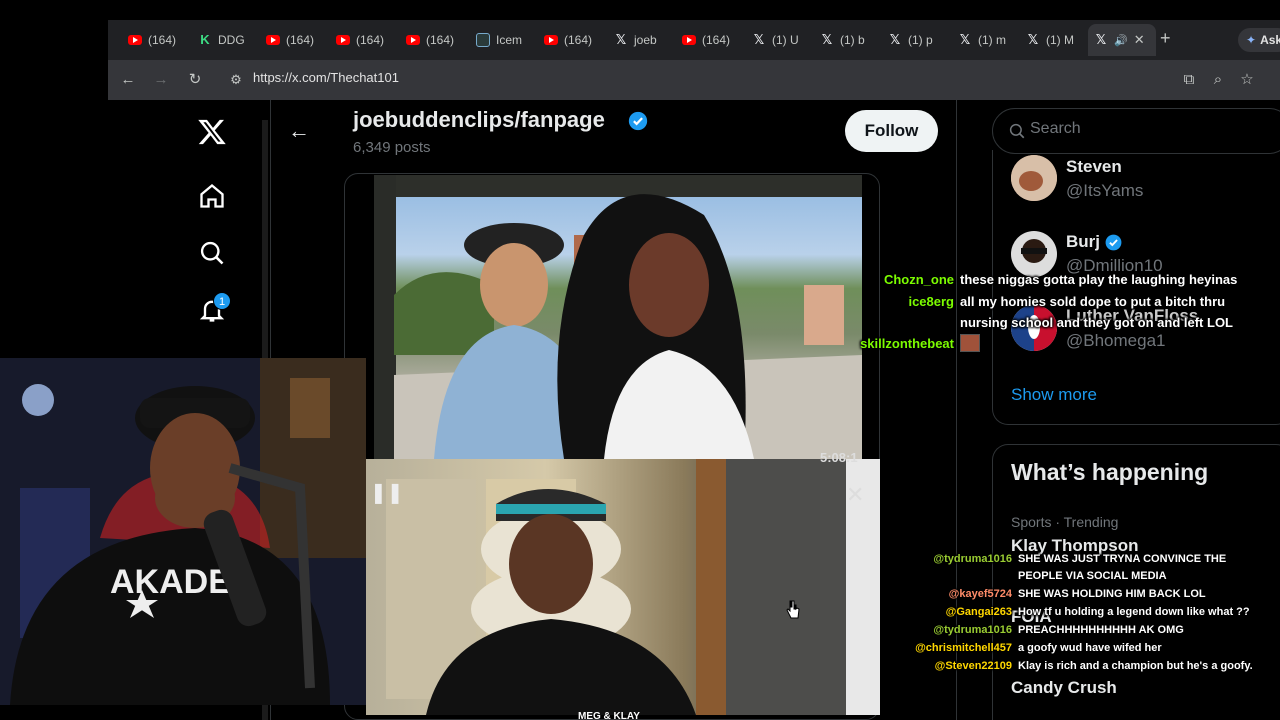 Image resolution: width=1280 pixels, height=720 pixels. What do you see at coordinates (128, 80) in the screenshot?
I see `back-icon: ←` at bounding box center [128, 80].